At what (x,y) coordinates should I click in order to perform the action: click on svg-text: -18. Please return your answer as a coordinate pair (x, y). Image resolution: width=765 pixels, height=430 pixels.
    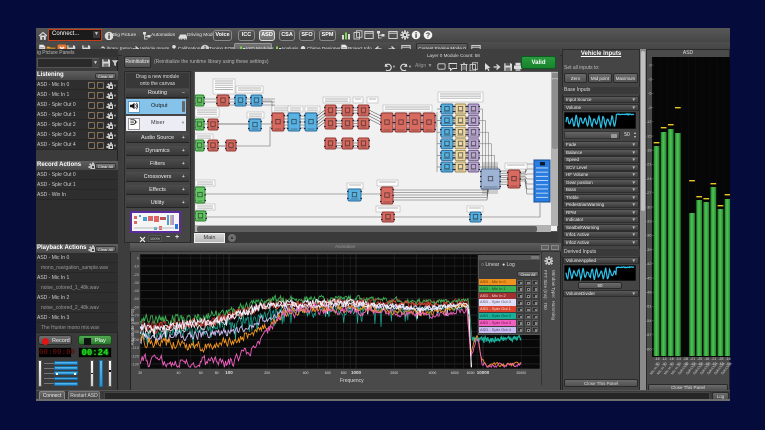
    Looking at the image, I should click on (649, 150).